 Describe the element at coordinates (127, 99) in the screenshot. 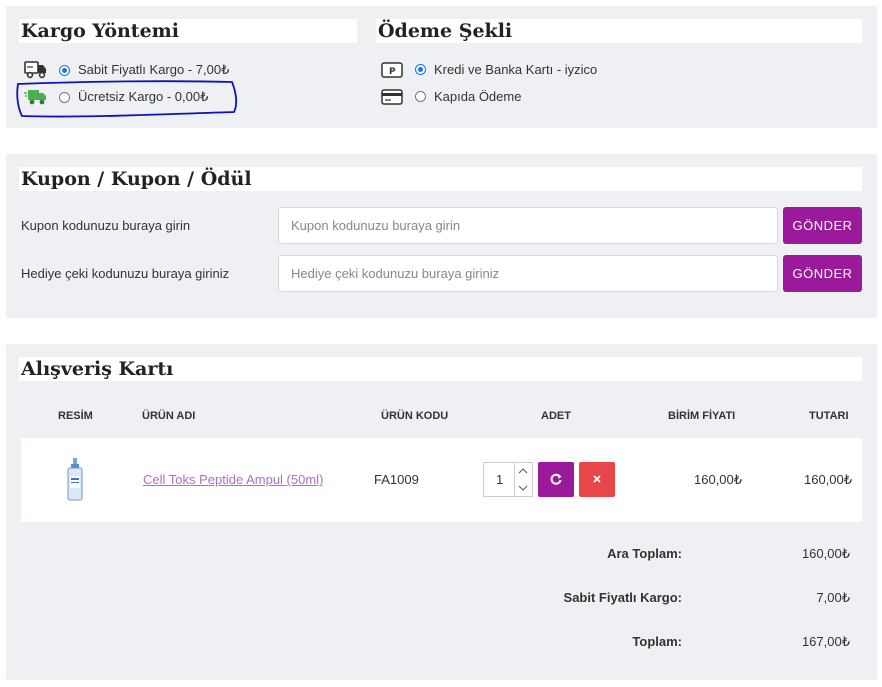

I see `annotation-outline` at that location.